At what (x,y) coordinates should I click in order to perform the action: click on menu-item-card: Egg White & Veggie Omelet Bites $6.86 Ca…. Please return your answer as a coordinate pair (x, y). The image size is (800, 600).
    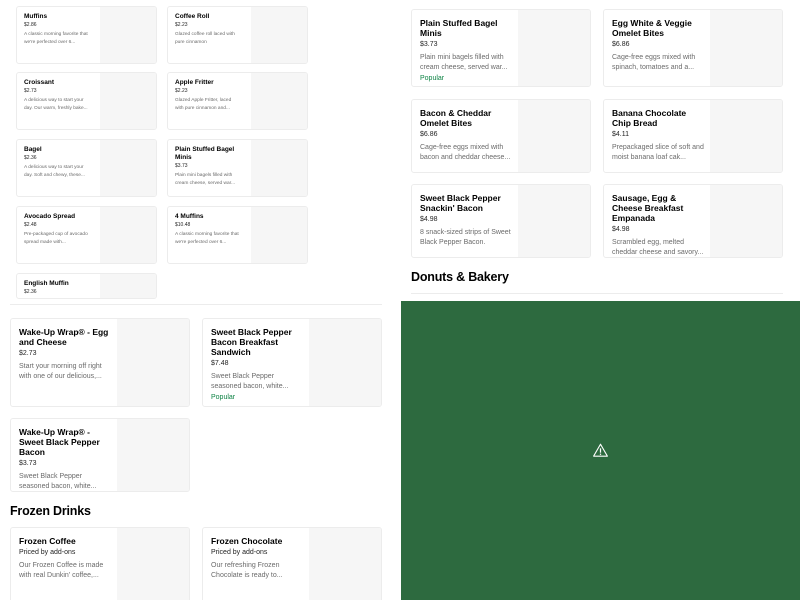
    Looking at the image, I should click on (693, 48).